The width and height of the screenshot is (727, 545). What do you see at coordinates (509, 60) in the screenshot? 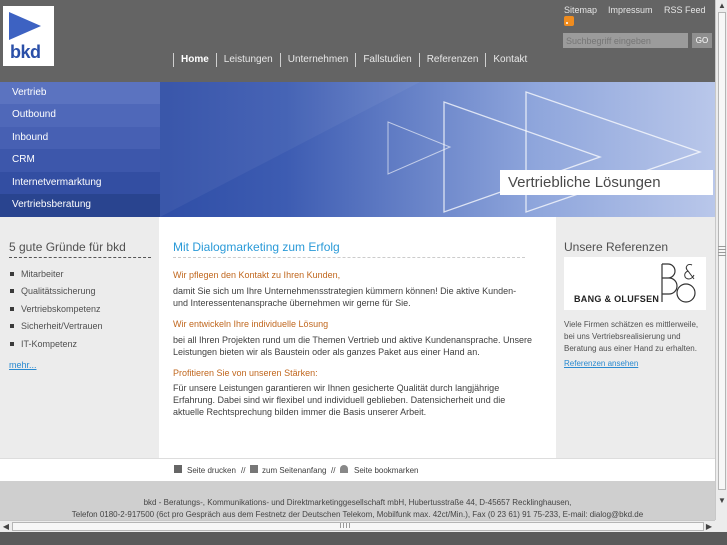
I see `nav-kontakt: Kontakt` at bounding box center [509, 60].